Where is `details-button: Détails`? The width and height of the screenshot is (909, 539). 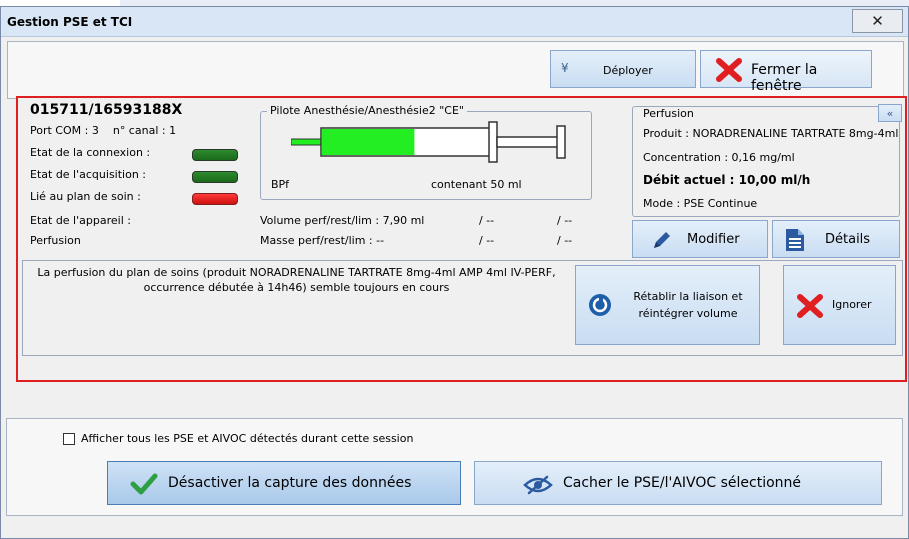 details-button: Détails is located at coordinates (836, 239).